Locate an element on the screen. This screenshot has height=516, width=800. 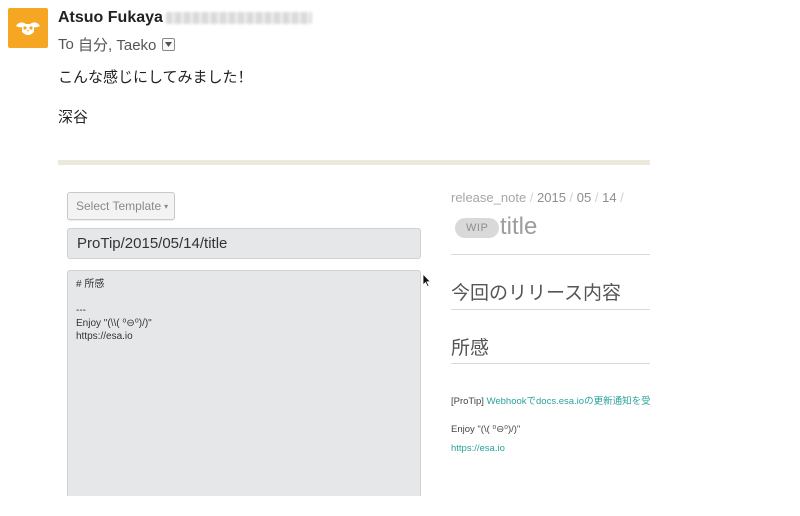
esa-link: https://esa.io is located at coordinates (478, 448).